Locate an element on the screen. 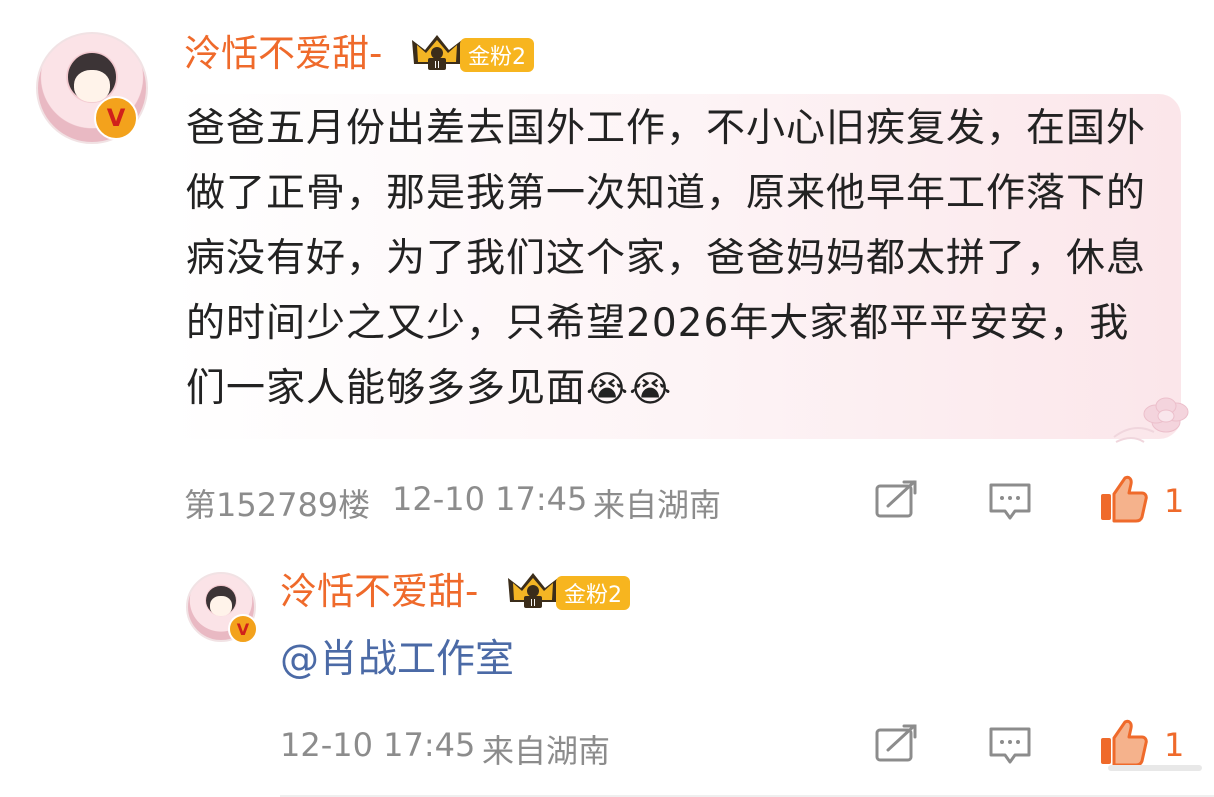 This screenshot has height=797, width=1214. reply-like-count: 1 is located at coordinates (1174, 745).